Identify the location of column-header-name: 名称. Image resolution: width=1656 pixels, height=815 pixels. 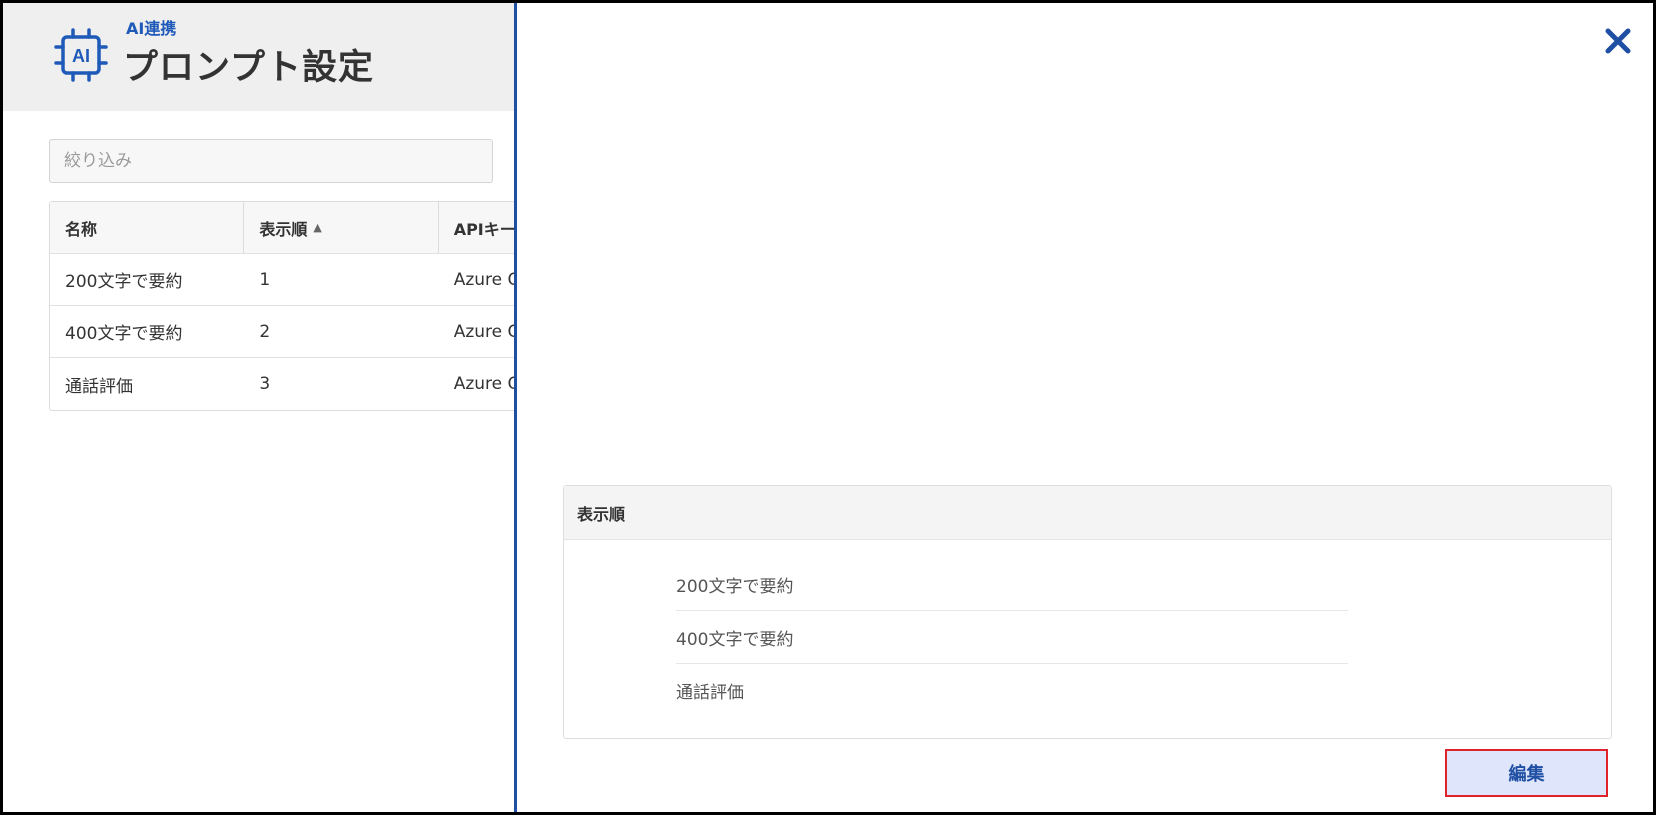
(147, 227).